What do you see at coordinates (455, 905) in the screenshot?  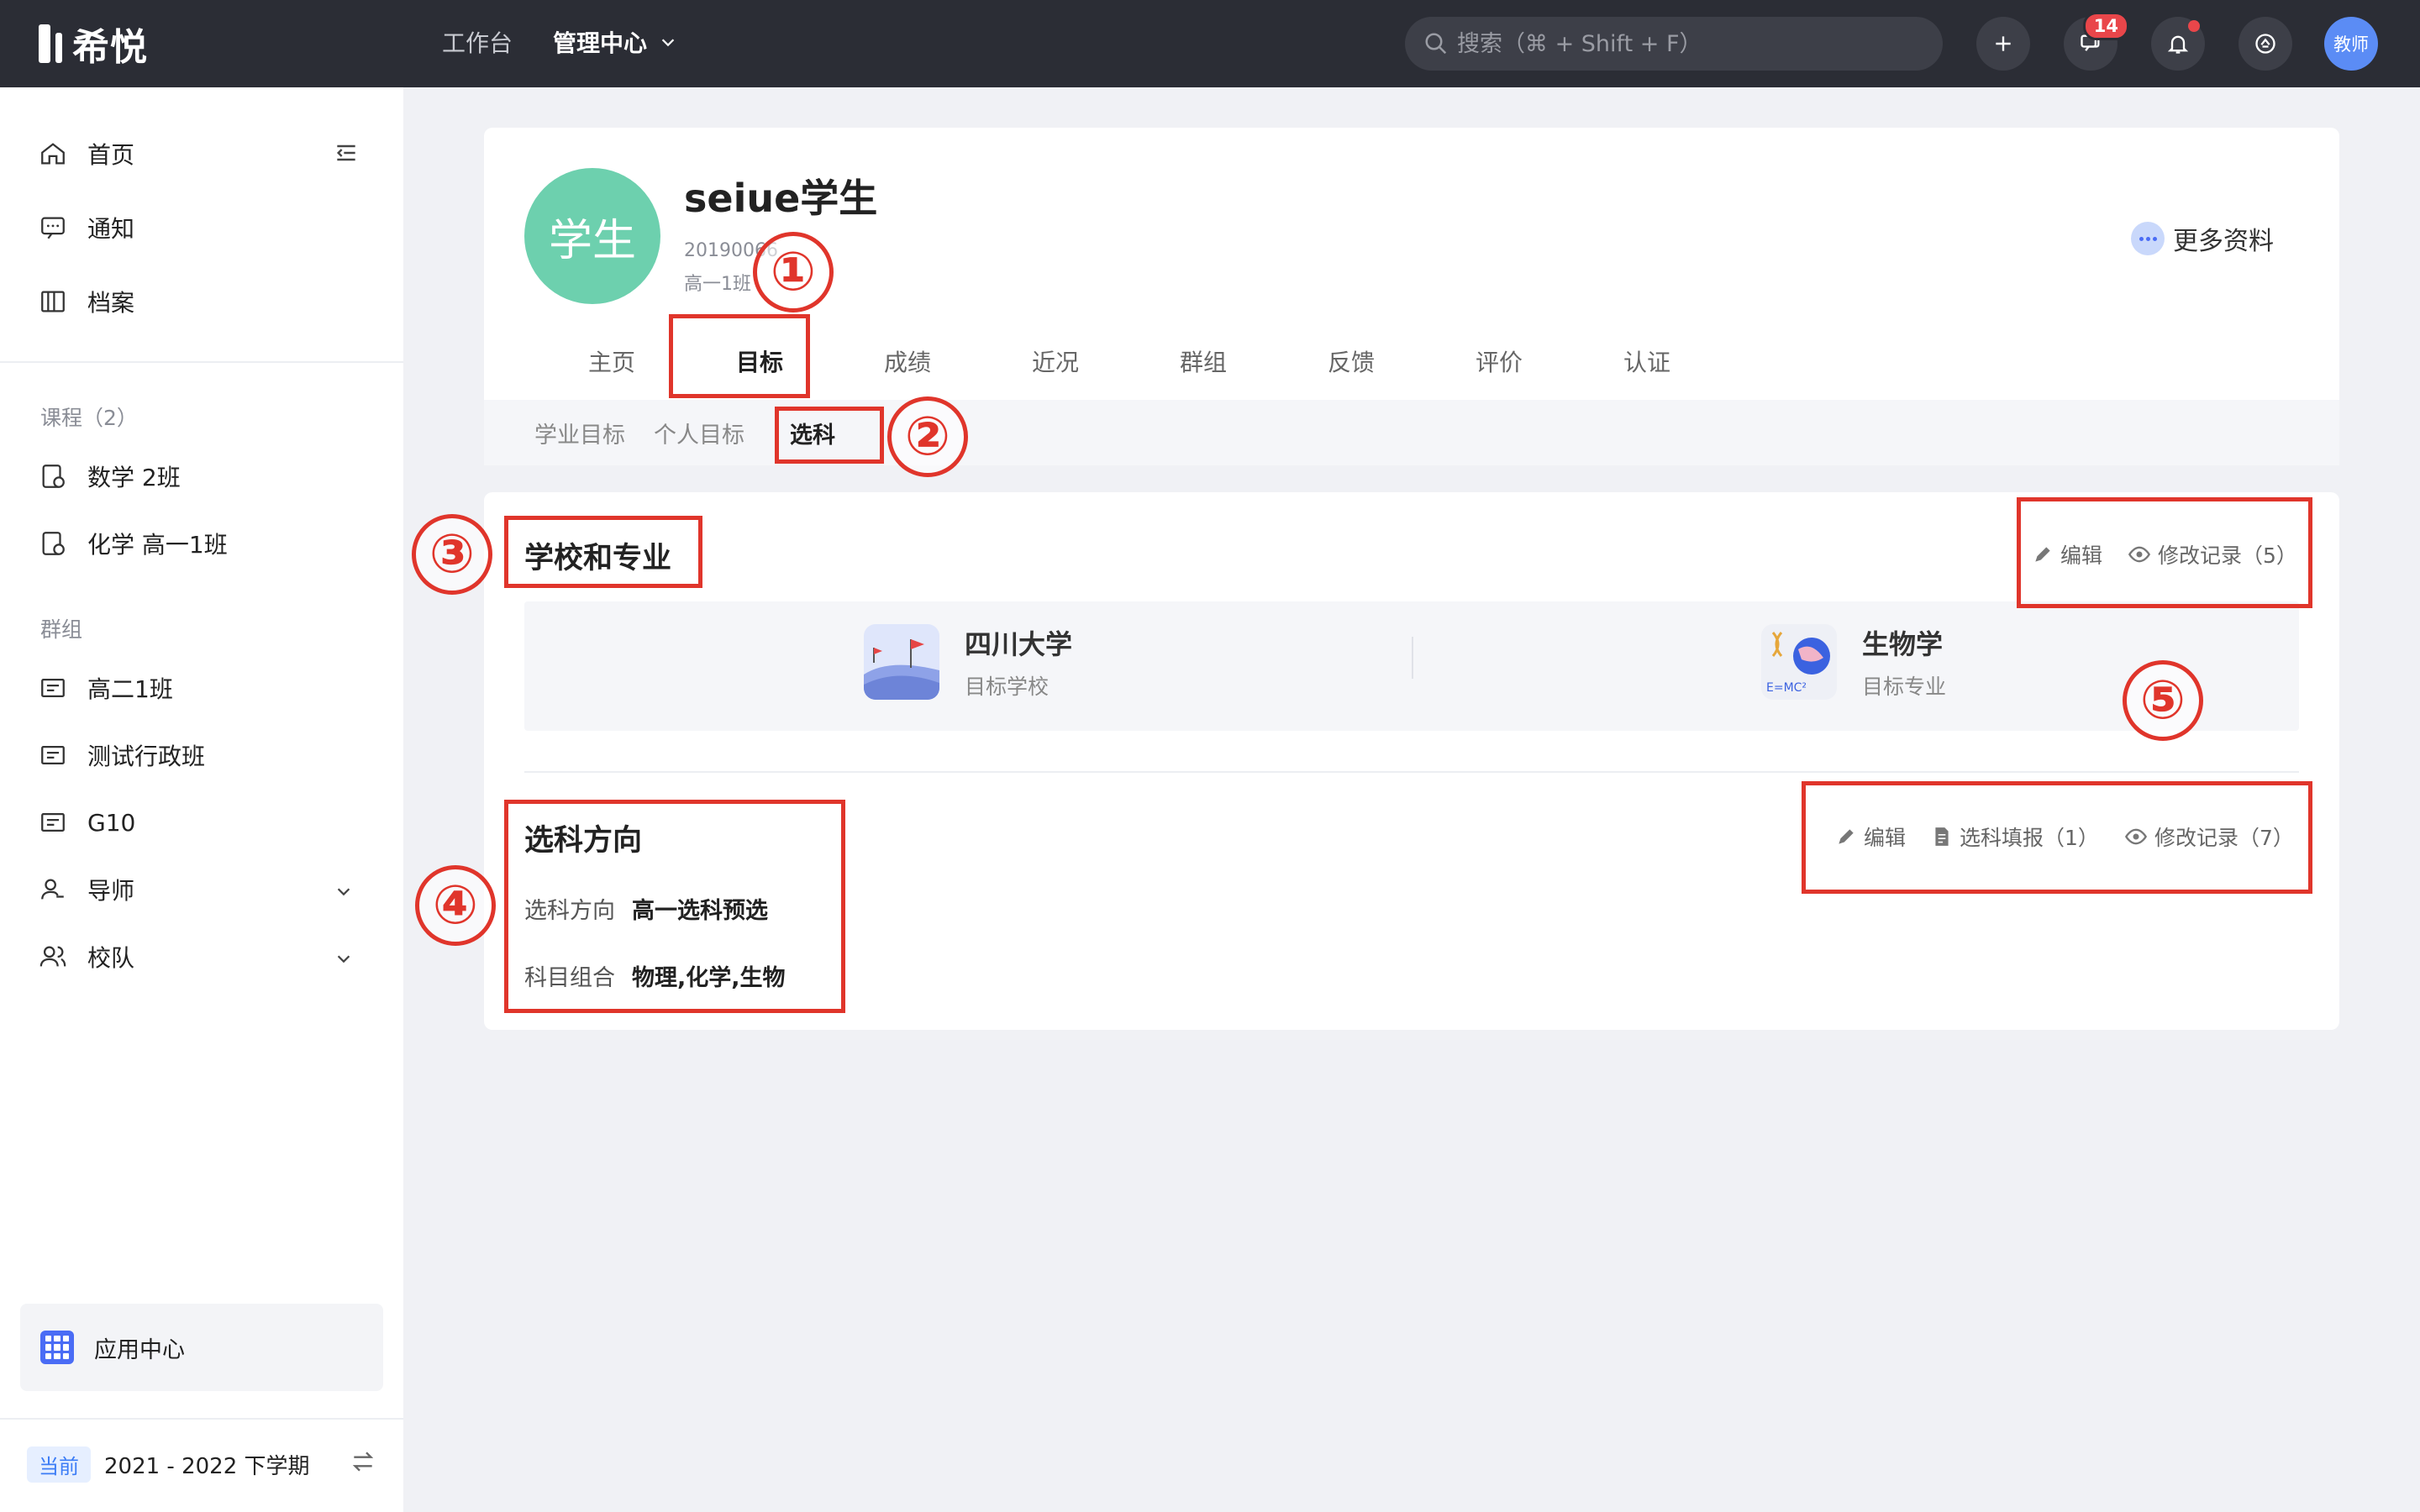 I see `annotation-number-4: ④` at bounding box center [455, 905].